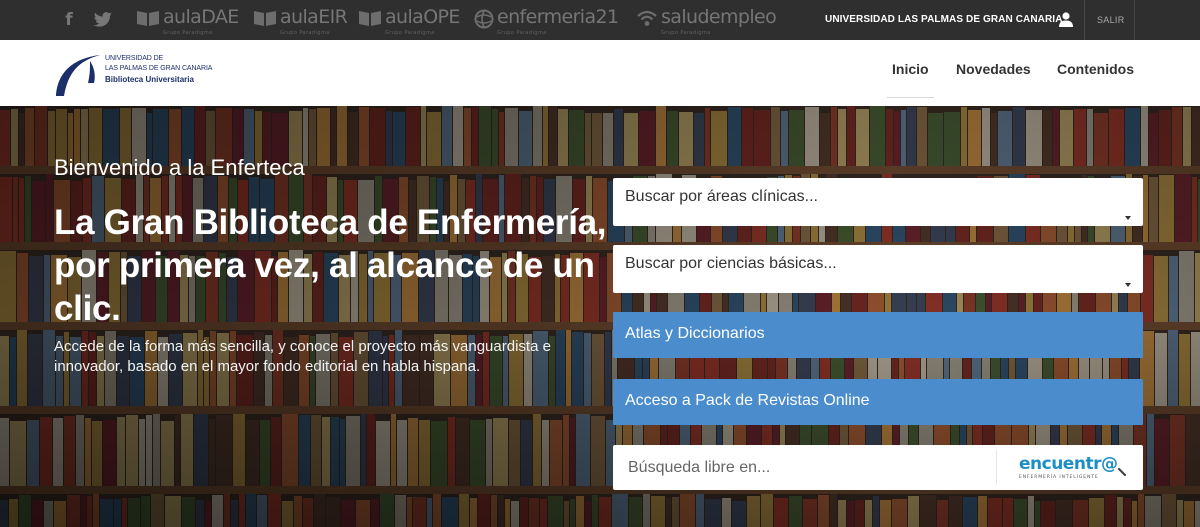 The height and width of the screenshot is (527, 1200). I want to click on brand-auladae-logo: aulaDAE Grupo Paradigma, so click(187, 21).